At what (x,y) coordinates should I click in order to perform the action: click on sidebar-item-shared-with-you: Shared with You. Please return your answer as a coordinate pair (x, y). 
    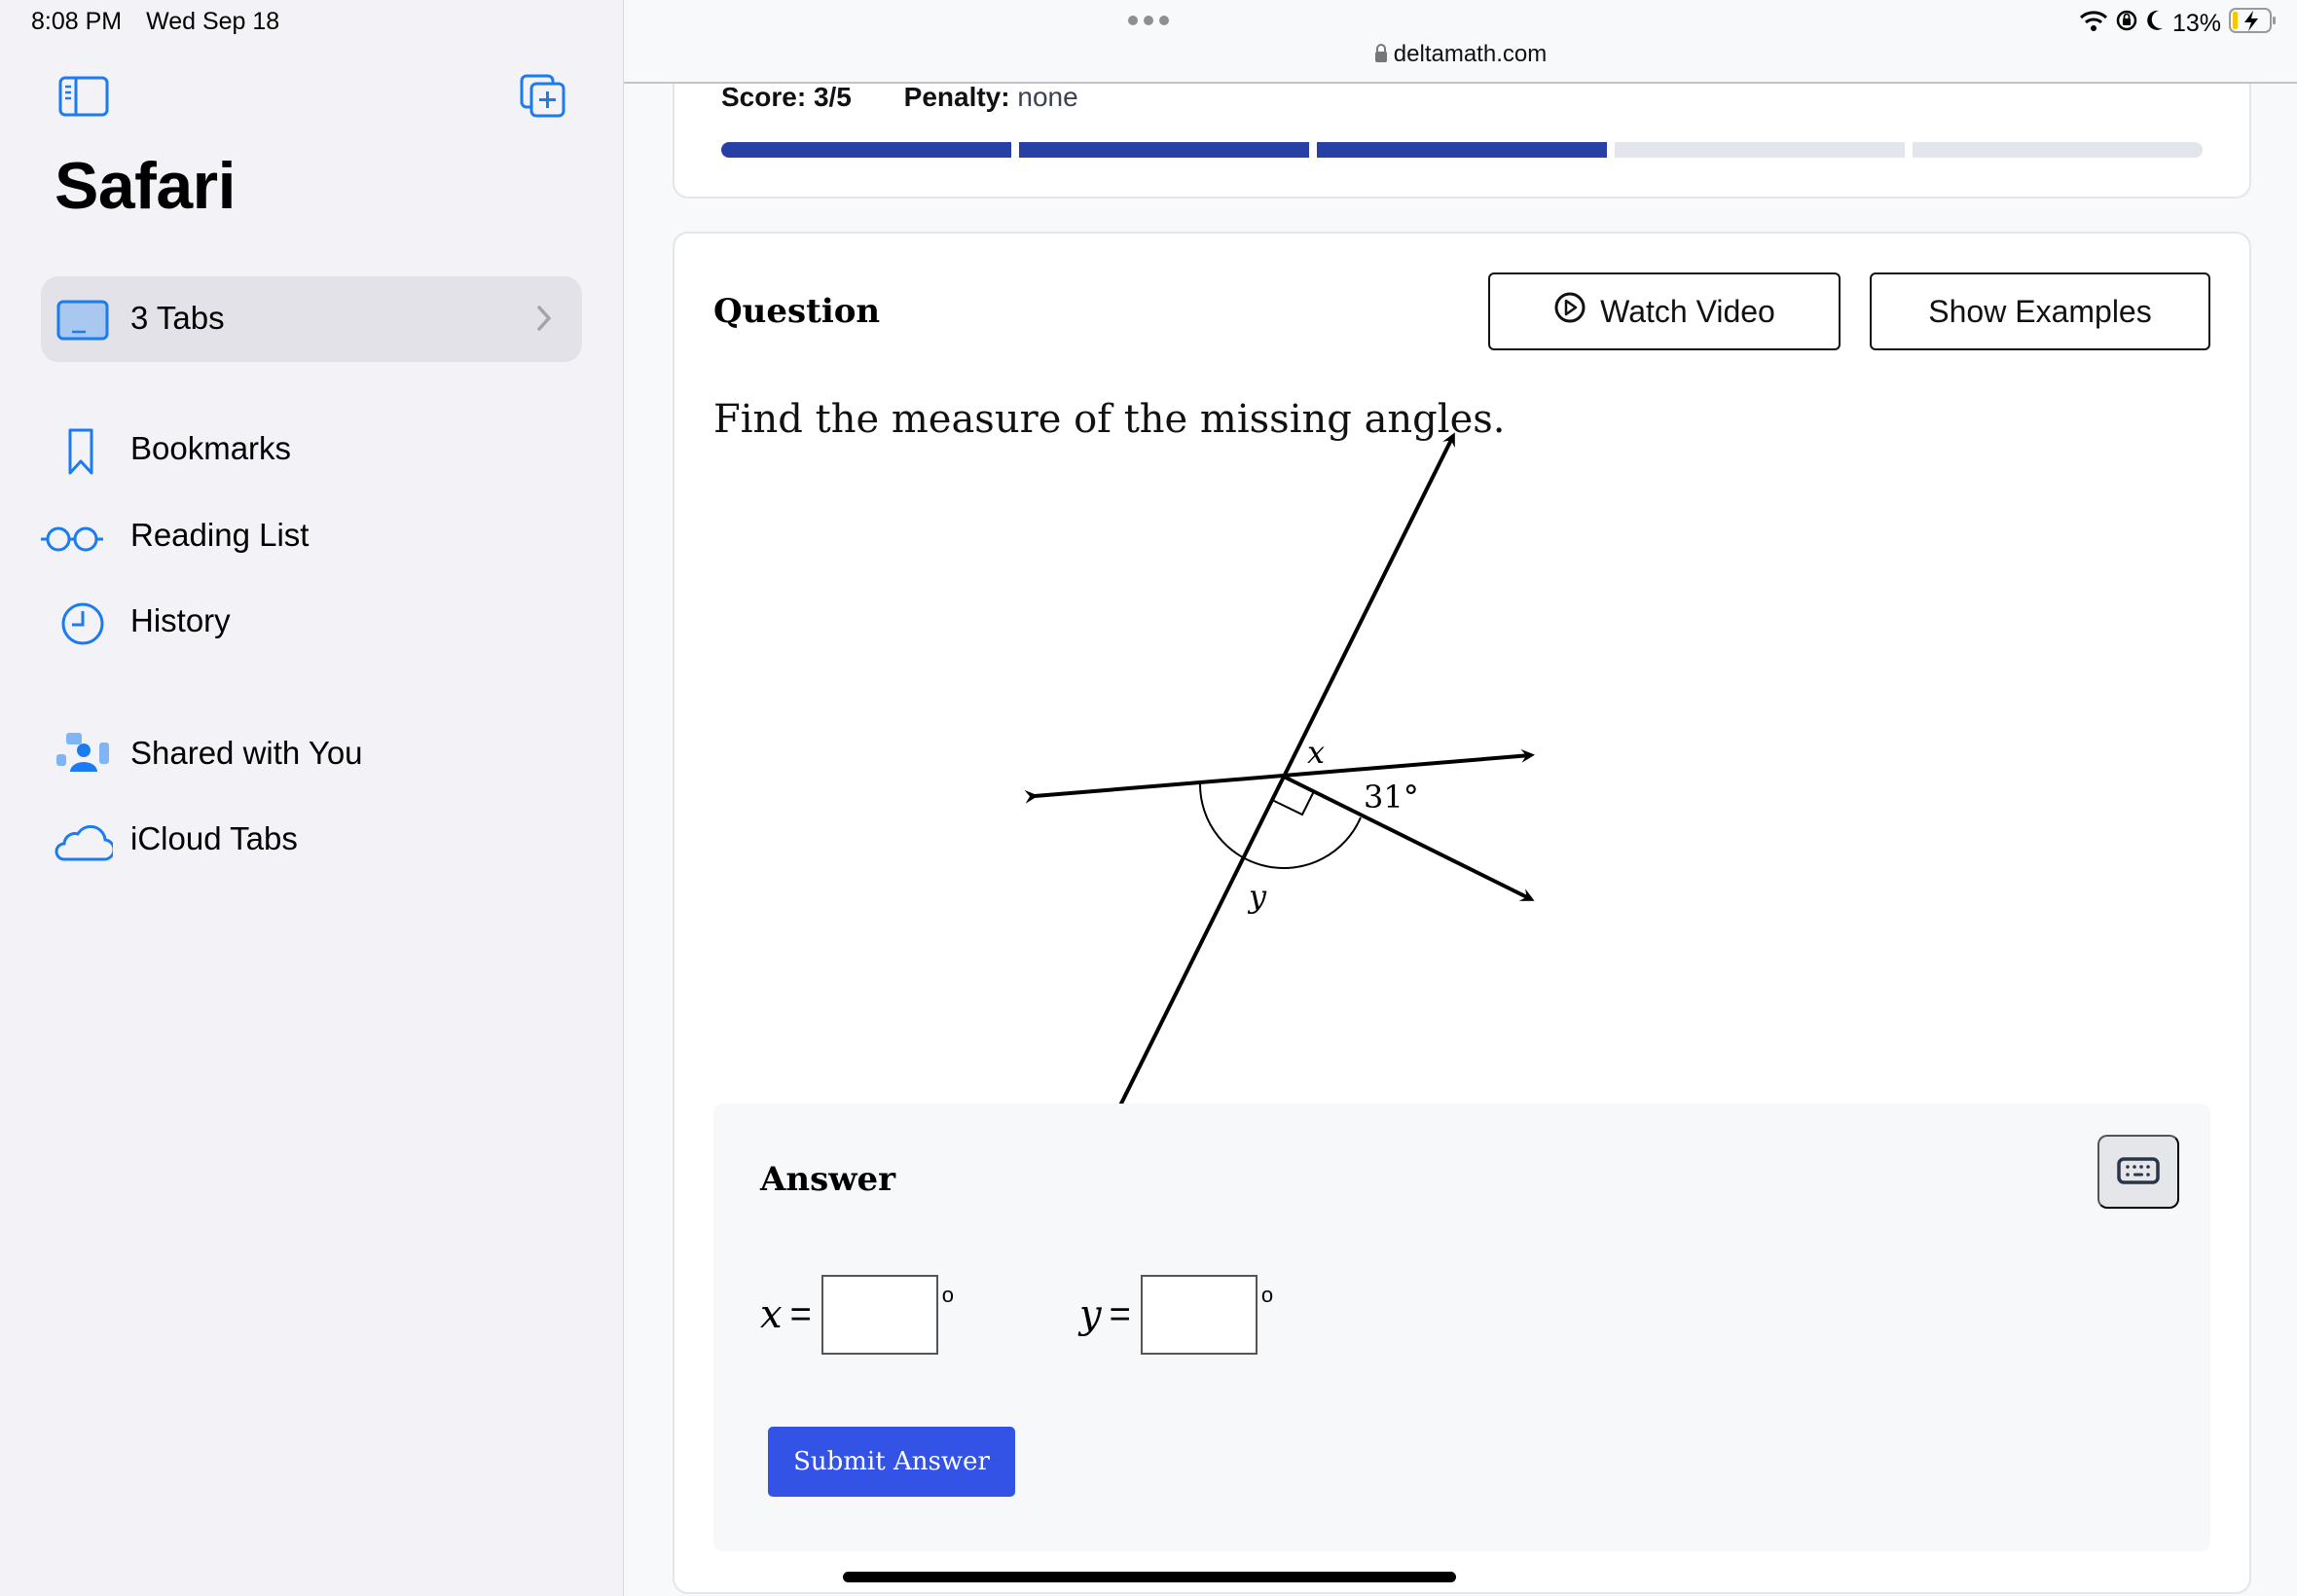
    Looking at the image, I should click on (312, 755).